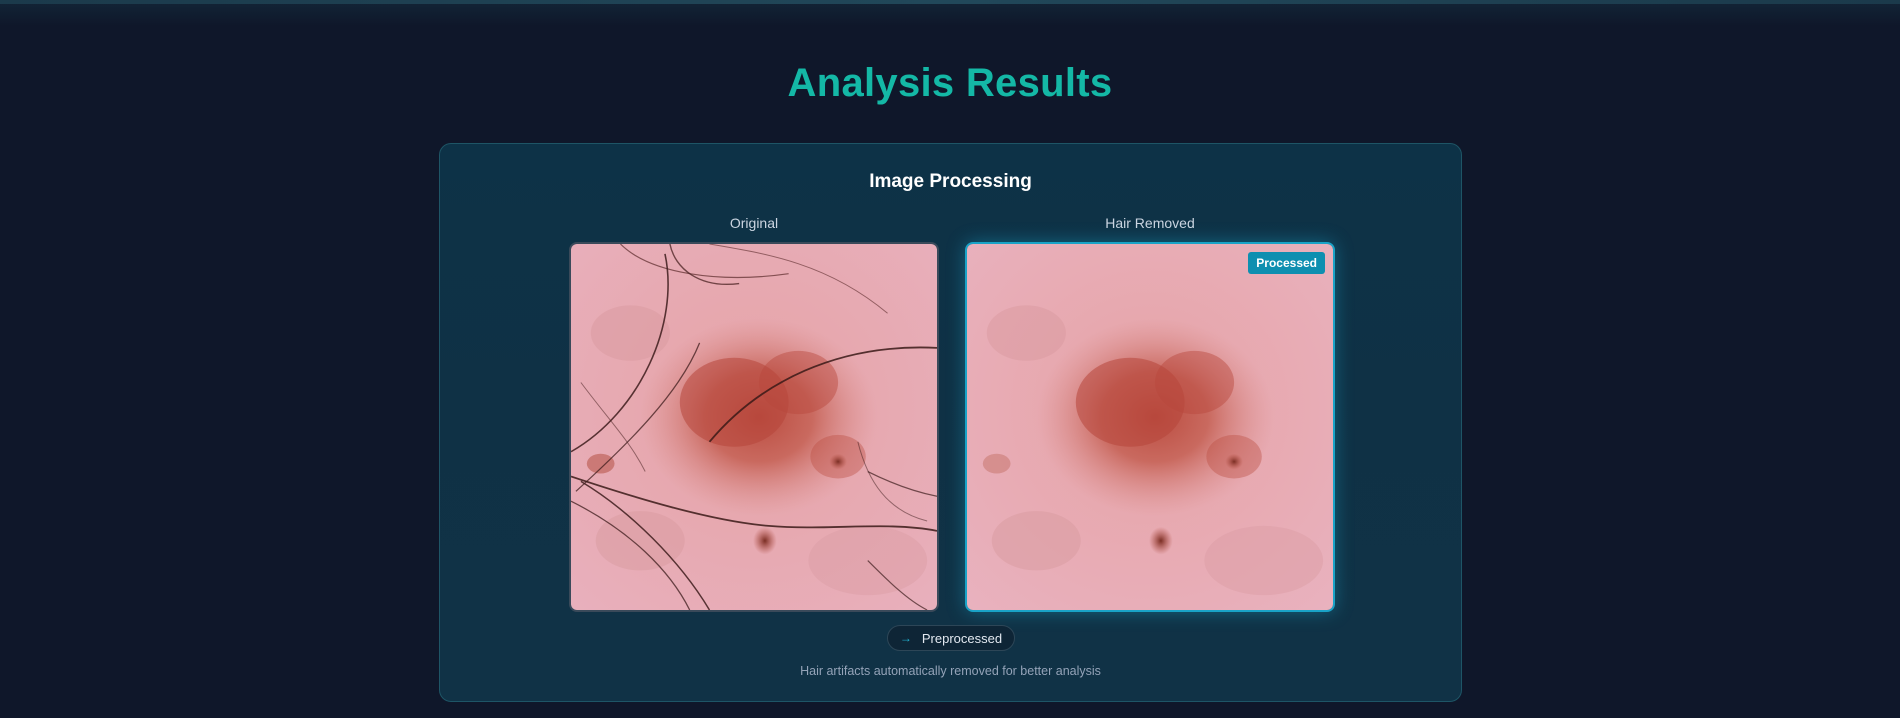  I want to click on original-image, so click(754, 427).